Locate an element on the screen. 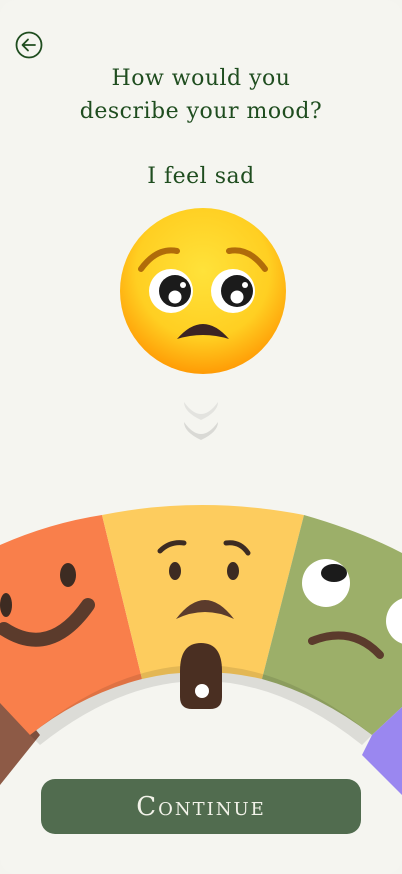  mood-label: I feel sad is located at coordinates (201, 176).